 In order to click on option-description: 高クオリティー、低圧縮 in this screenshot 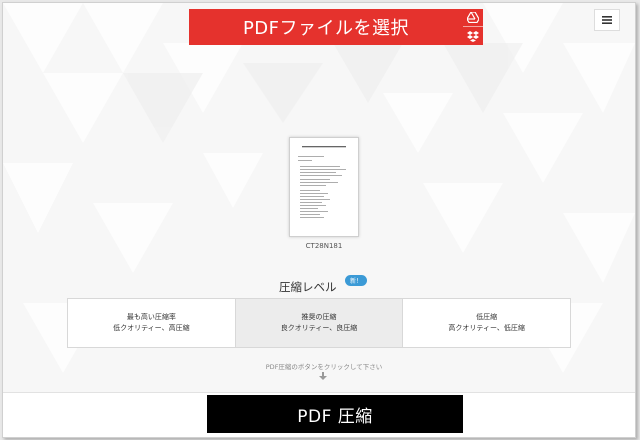, I will do `click(486, 328)`.